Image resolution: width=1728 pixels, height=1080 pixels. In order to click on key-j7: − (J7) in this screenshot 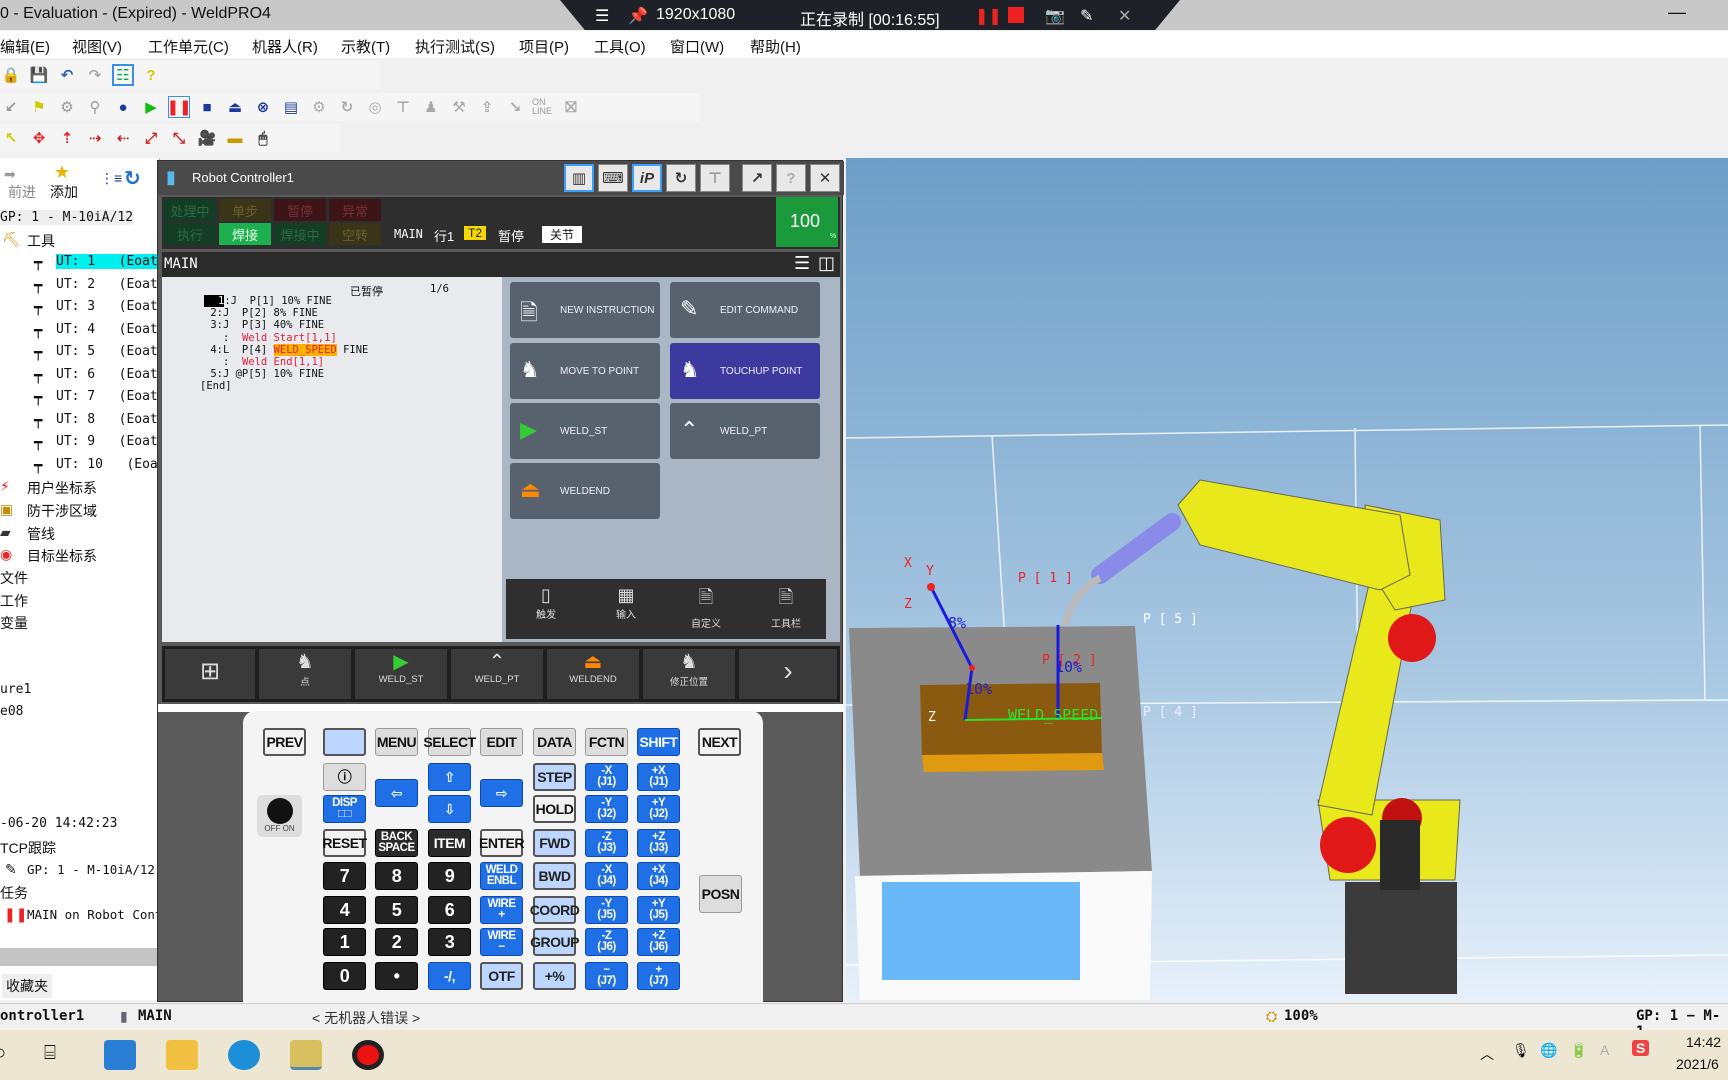, I will do `click(606, 976)`.